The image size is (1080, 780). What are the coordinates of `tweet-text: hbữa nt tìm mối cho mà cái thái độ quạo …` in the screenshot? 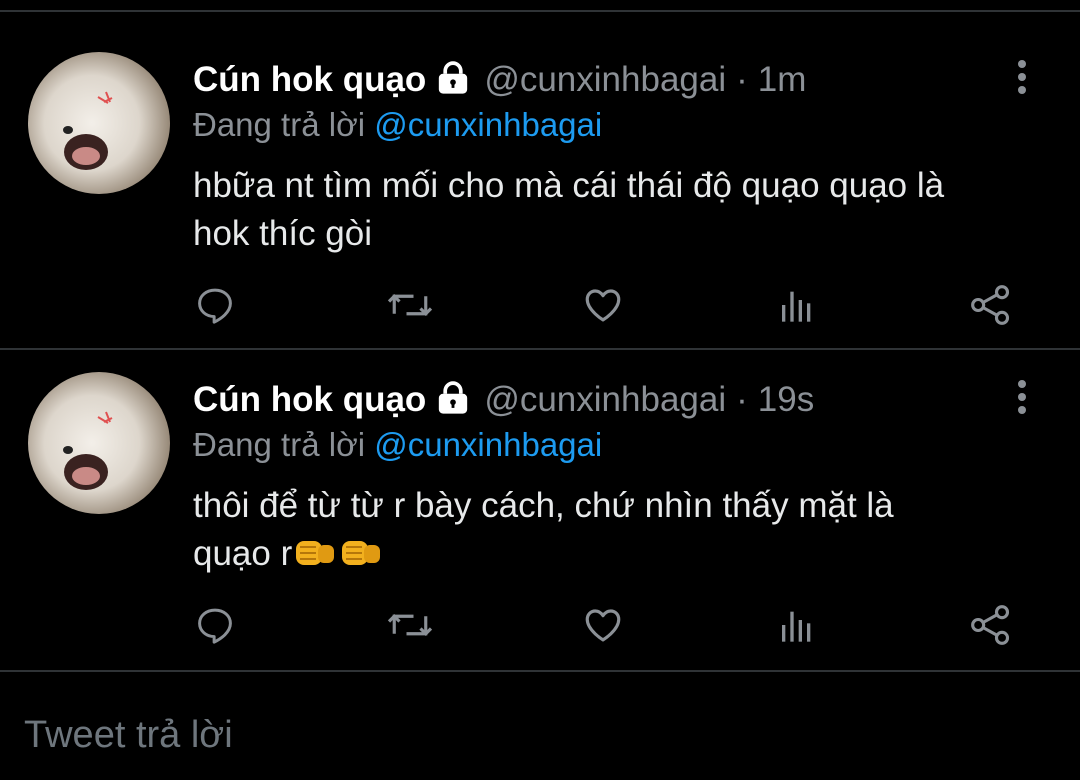 It's located at (618, 210).